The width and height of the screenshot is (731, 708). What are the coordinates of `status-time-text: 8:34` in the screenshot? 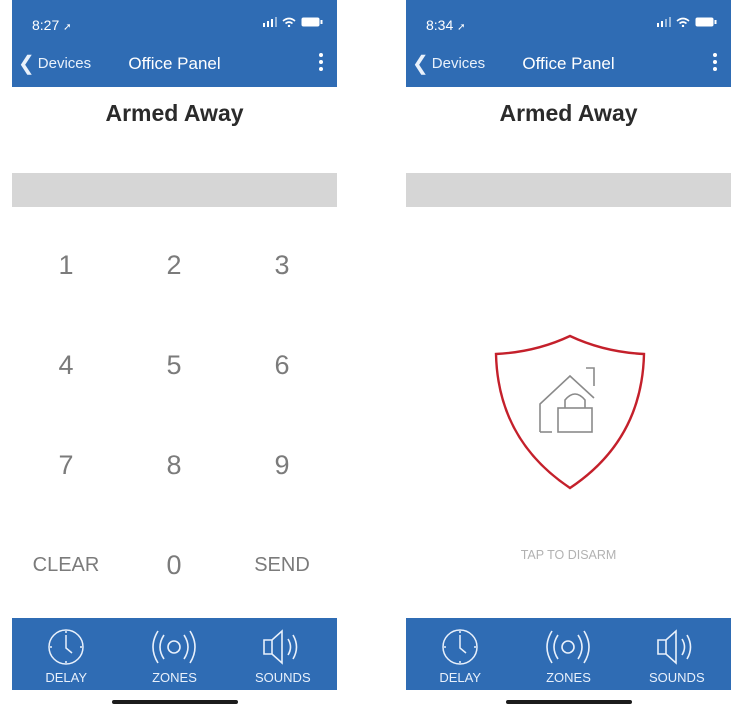 It's located at (440, 25).